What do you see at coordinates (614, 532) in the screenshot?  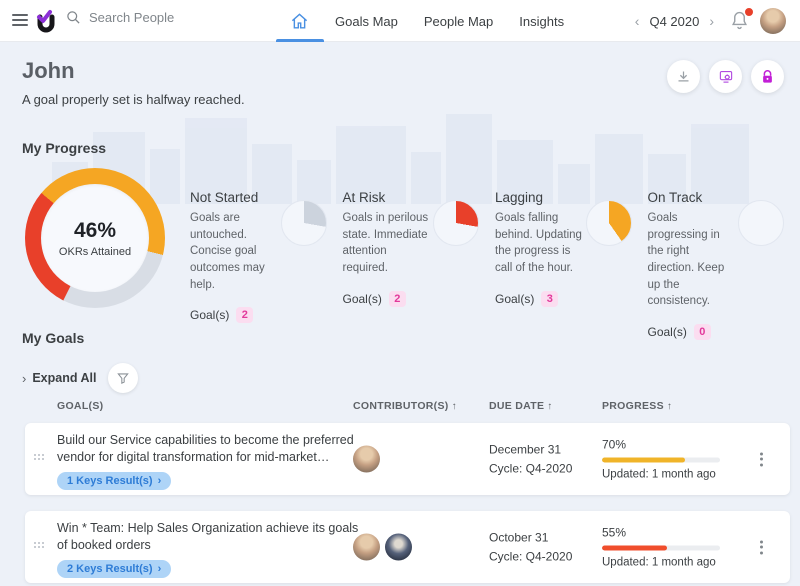 I see `progress-percent: 55%` at bounding box center [614, 532].